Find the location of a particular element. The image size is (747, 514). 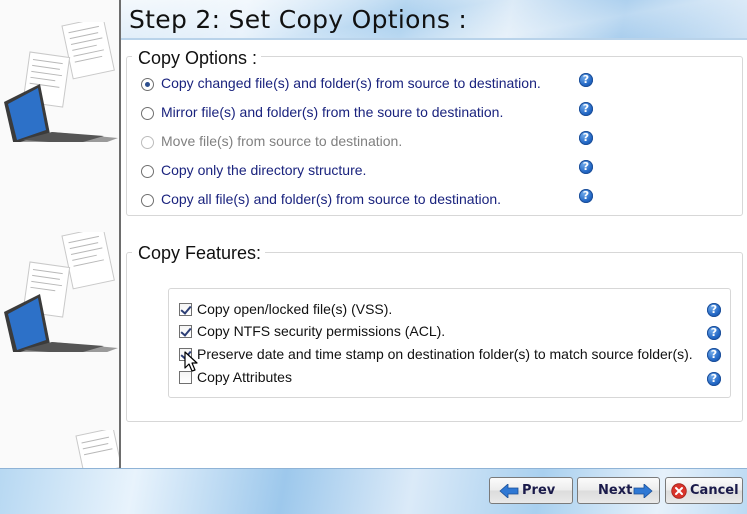

arrow-right-icon is located at coordinates (643, 491).